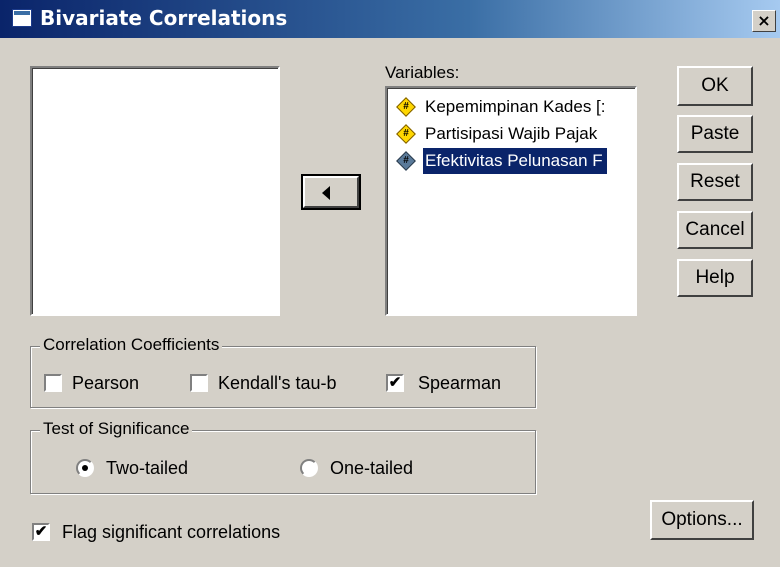  Describe the element at coordinates (171, 532) in the screenshot. I see `flag-significant-label: Flag significant correlations` at that location.